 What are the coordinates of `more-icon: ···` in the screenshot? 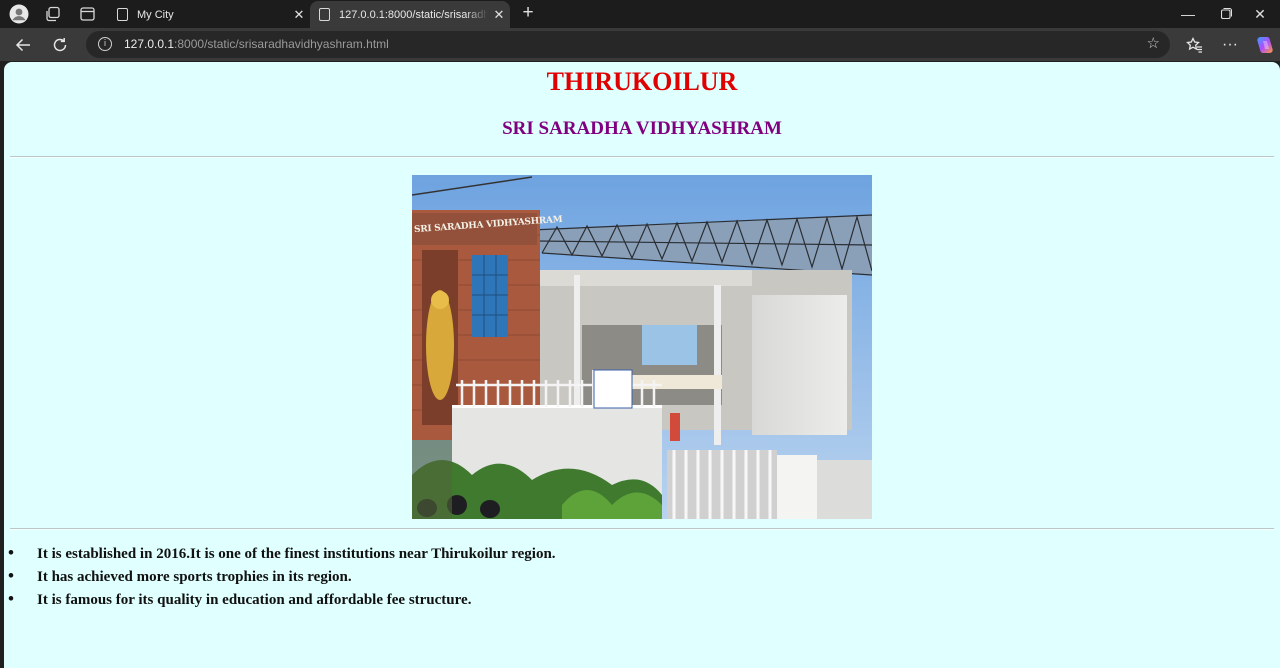 It's located at (1230, 45).